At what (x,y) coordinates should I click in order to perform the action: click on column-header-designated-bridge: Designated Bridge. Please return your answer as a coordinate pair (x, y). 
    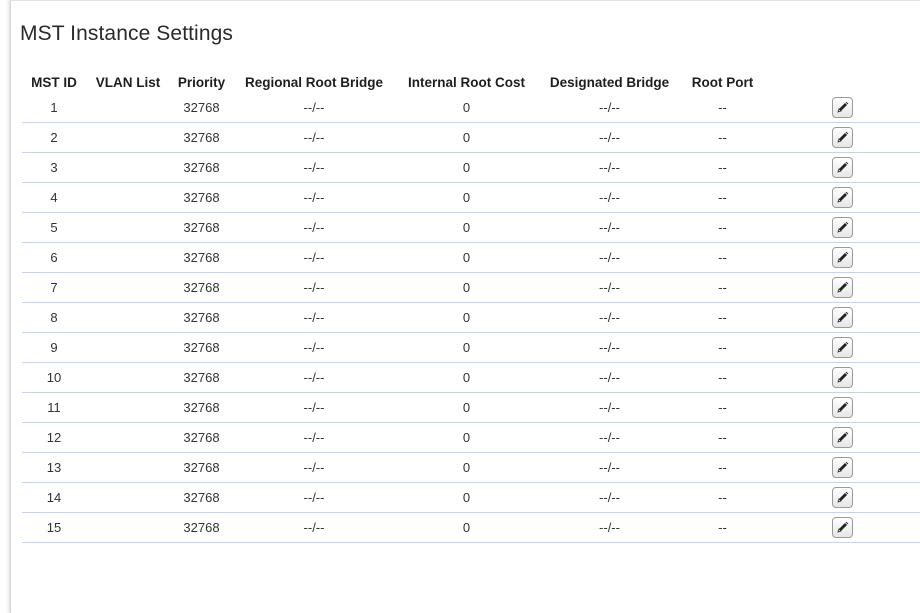
    Looking at the image, I should click on (609, 82).